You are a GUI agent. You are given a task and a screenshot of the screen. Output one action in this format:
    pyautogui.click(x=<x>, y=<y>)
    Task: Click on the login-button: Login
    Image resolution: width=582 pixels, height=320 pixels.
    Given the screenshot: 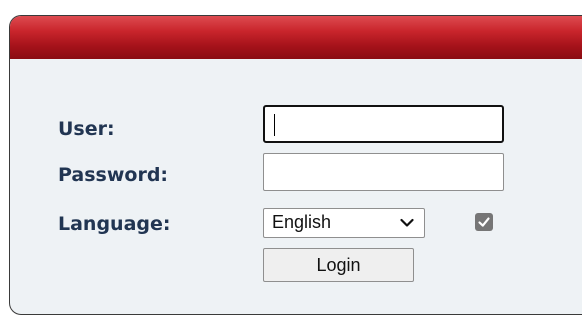 What is the action you would take?
    pyautogui.click(x=338, y=265)
    